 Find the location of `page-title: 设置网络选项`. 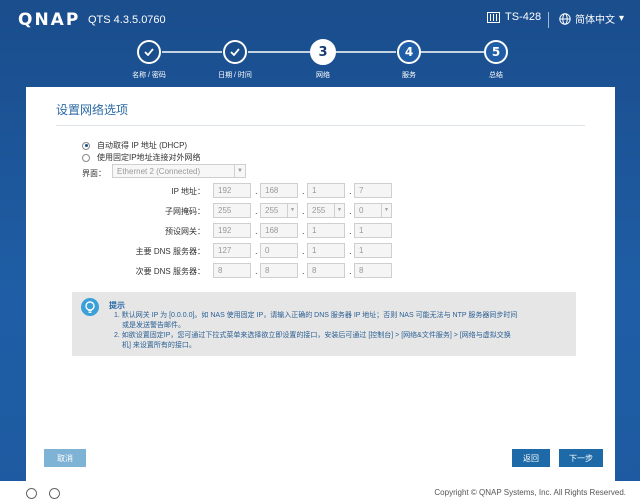

page-title: 设置网络选项 is located at coordinates (92, 110).